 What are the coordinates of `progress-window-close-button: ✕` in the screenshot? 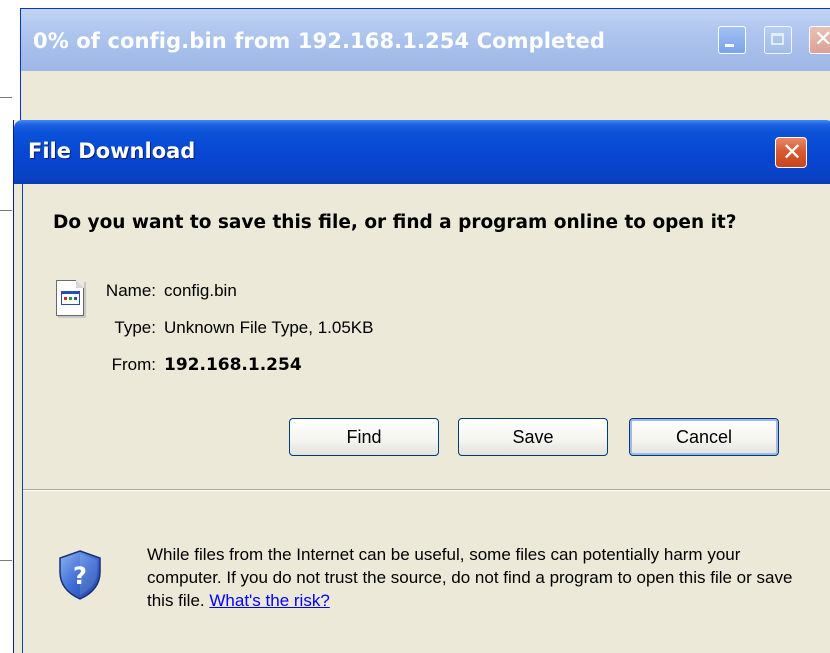 It's located at (819, 40).